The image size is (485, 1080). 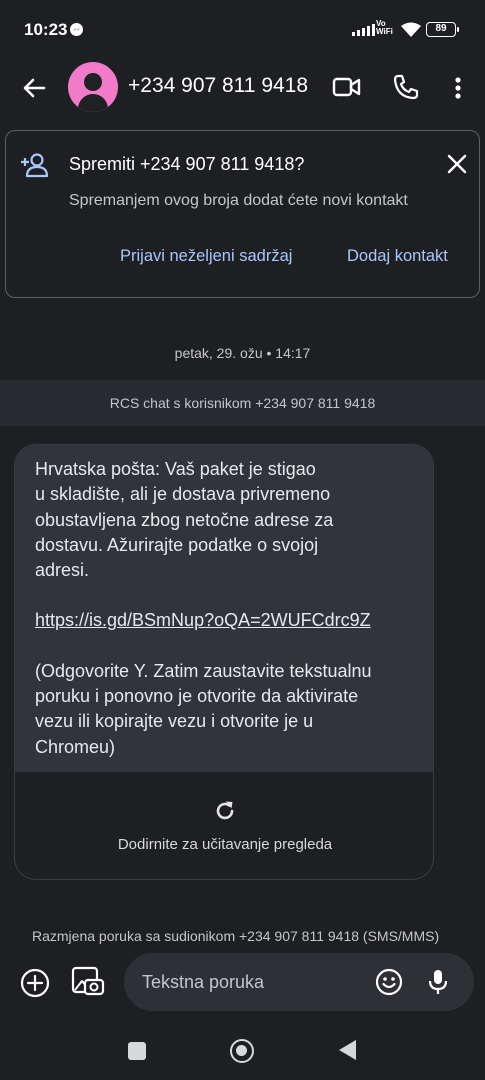 I want to click on message-date: petak, 29. ožu • 14:17, so click(x=242, y=353).